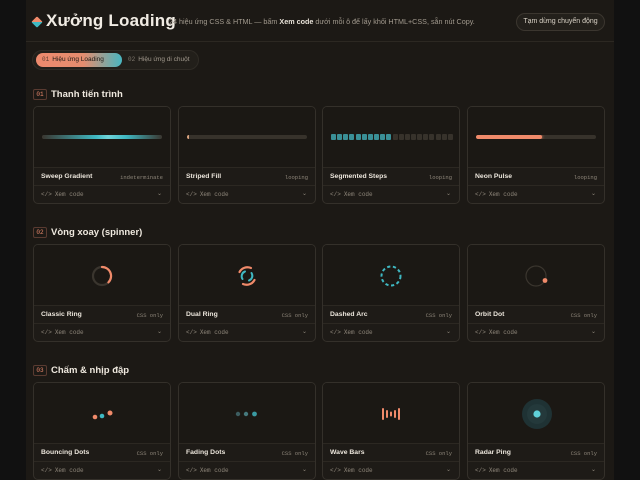  Describe the element at coordinates (560, 22) in the screenshot. I see `pause-animation-button: Tạm dừng chuyển động` at that location.